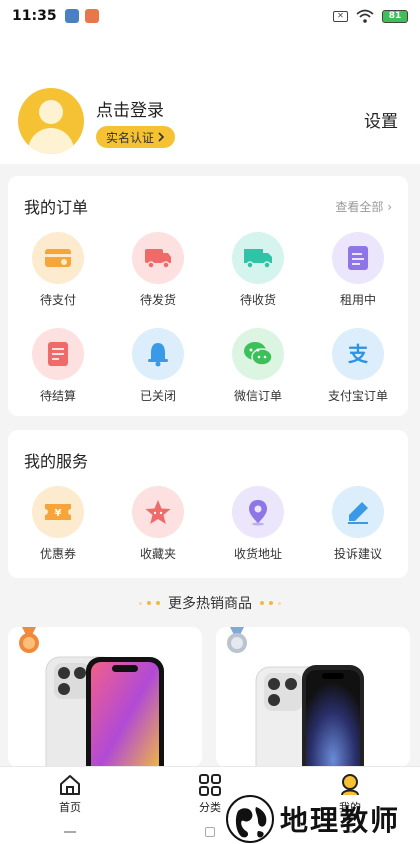 The height and width of the screenshot is (844, 420). Describe the element at coordinates (161, 137) in the screenshot. I see `chevron-right-icon` at that location.